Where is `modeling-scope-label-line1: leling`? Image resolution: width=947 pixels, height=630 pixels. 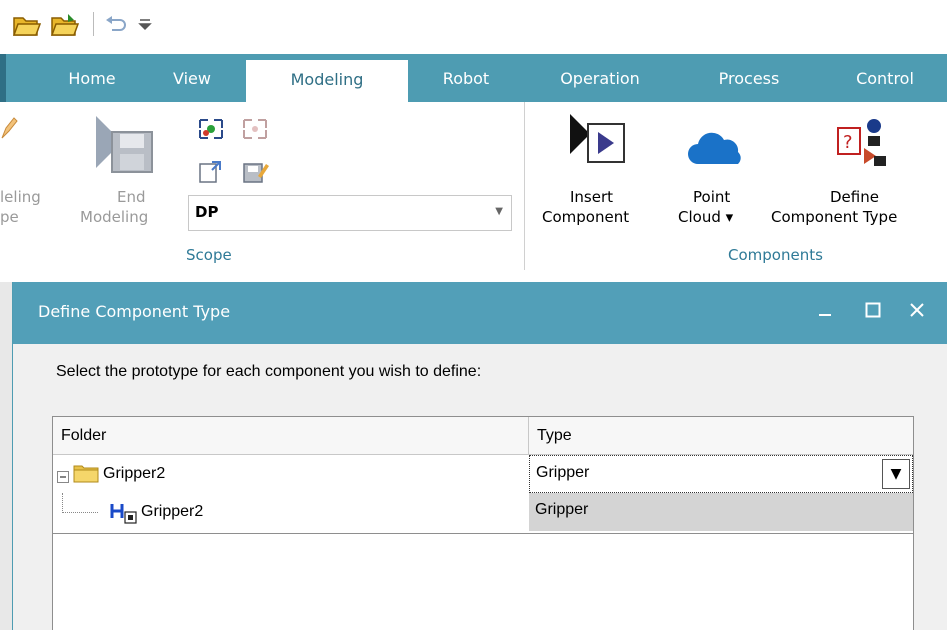 modeling-scope-label-line1: leling is located at coordinates (20, 197).